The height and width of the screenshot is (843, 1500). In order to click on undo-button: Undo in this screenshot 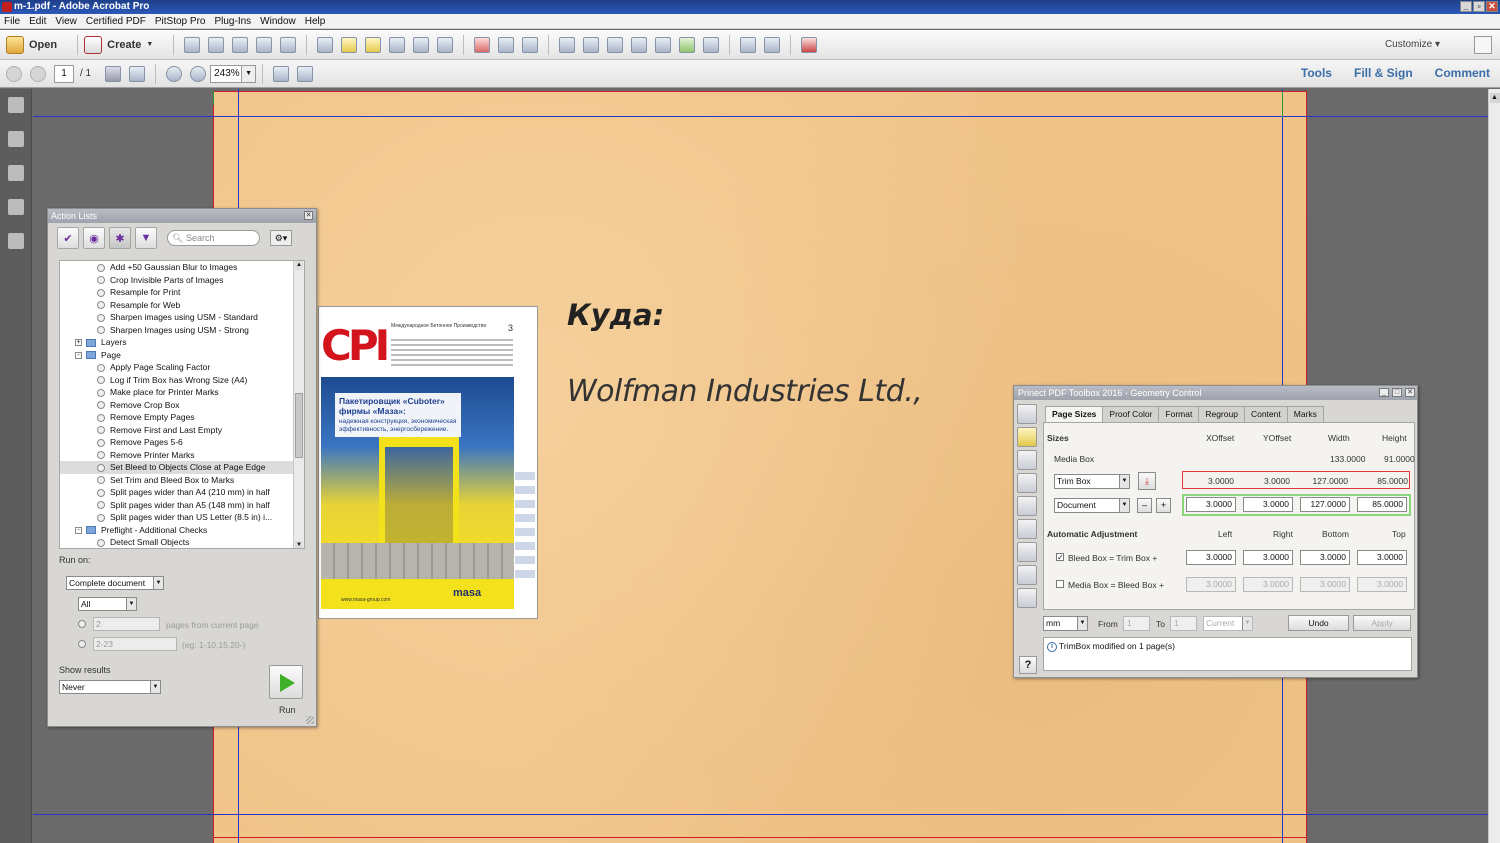, I will do `click(1318, 623)`.